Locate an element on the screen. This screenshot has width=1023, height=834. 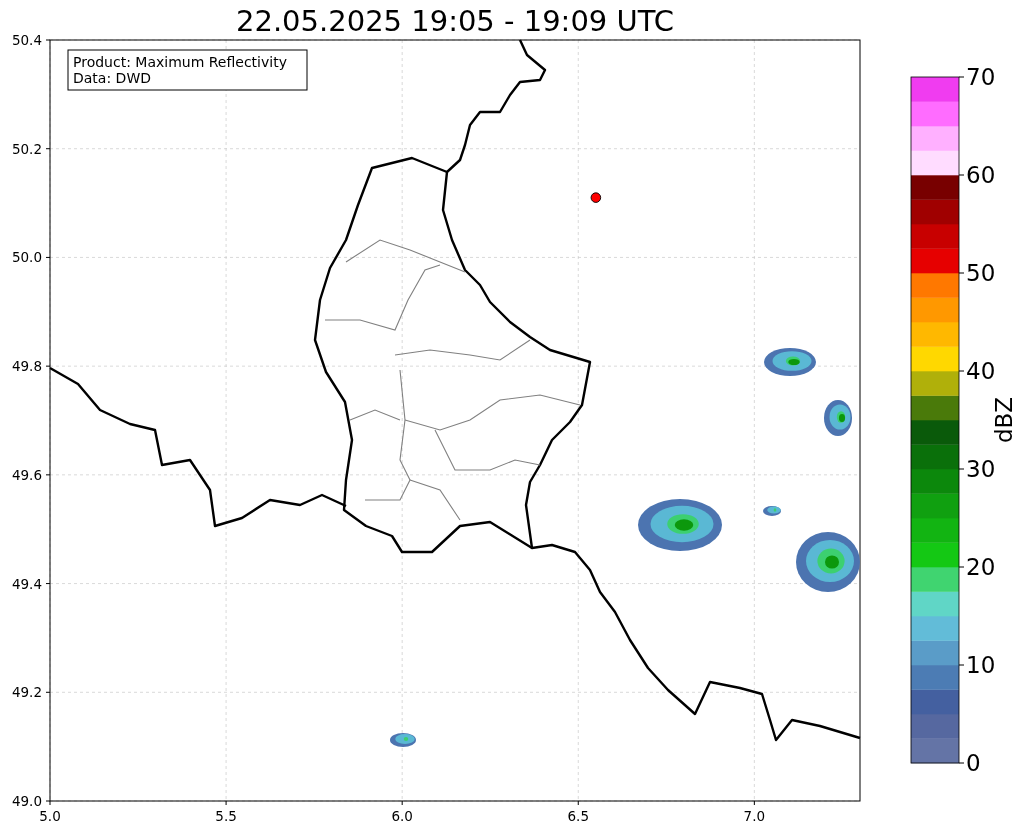
y-tick-label: 50.0 is located at coordinates (26, 257).